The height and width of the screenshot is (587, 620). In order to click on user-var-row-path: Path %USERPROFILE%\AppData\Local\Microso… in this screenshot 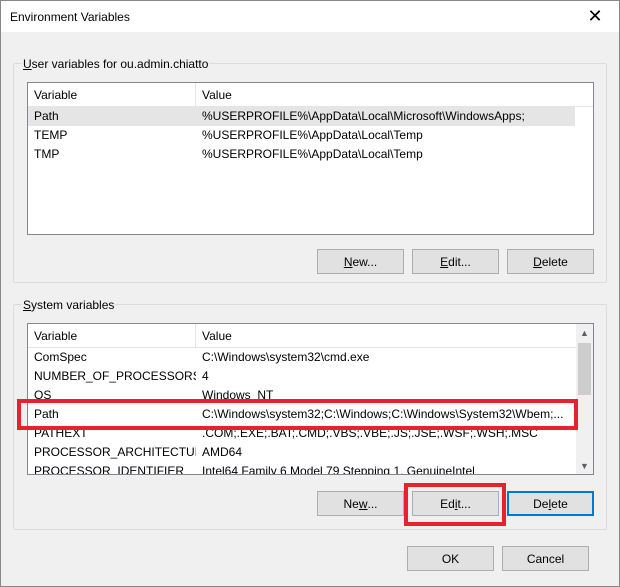, I will do `click(301, 116)`.